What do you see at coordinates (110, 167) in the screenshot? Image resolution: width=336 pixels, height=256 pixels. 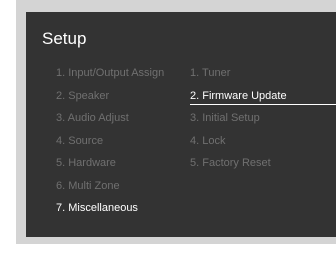 I see `menu-item-hardware: 5. Hardware` at bounding box center [110, 167].